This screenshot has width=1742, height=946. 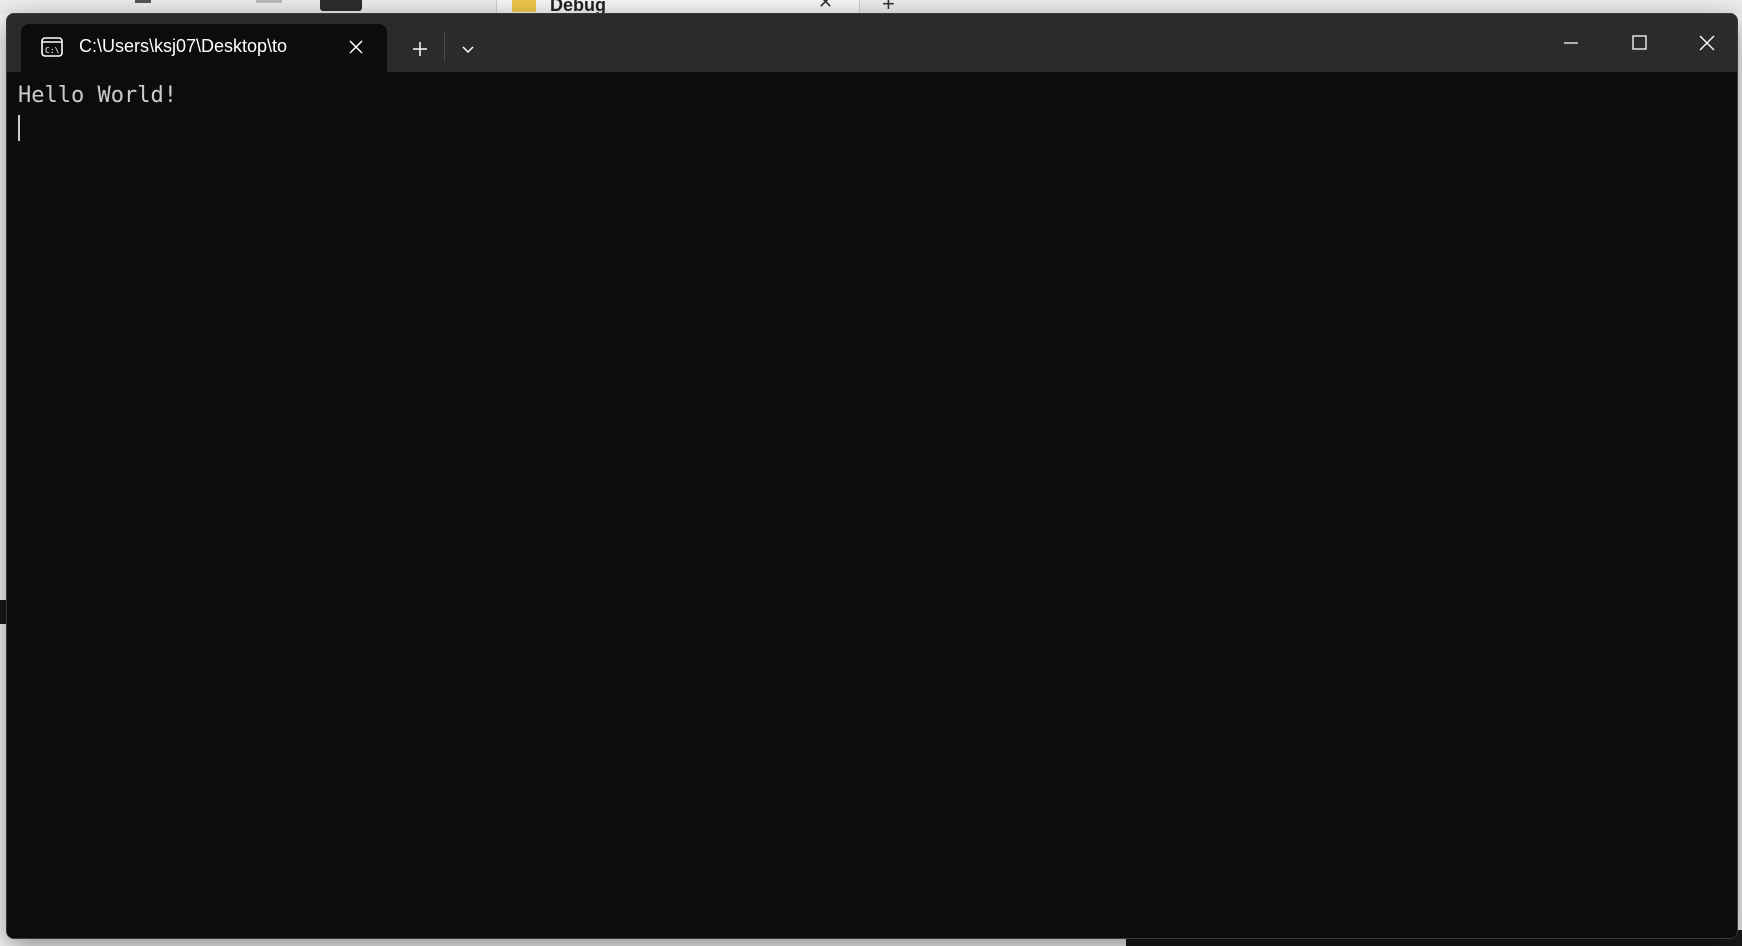 I want to click on close-window-button, so click(x=1705, y=43).